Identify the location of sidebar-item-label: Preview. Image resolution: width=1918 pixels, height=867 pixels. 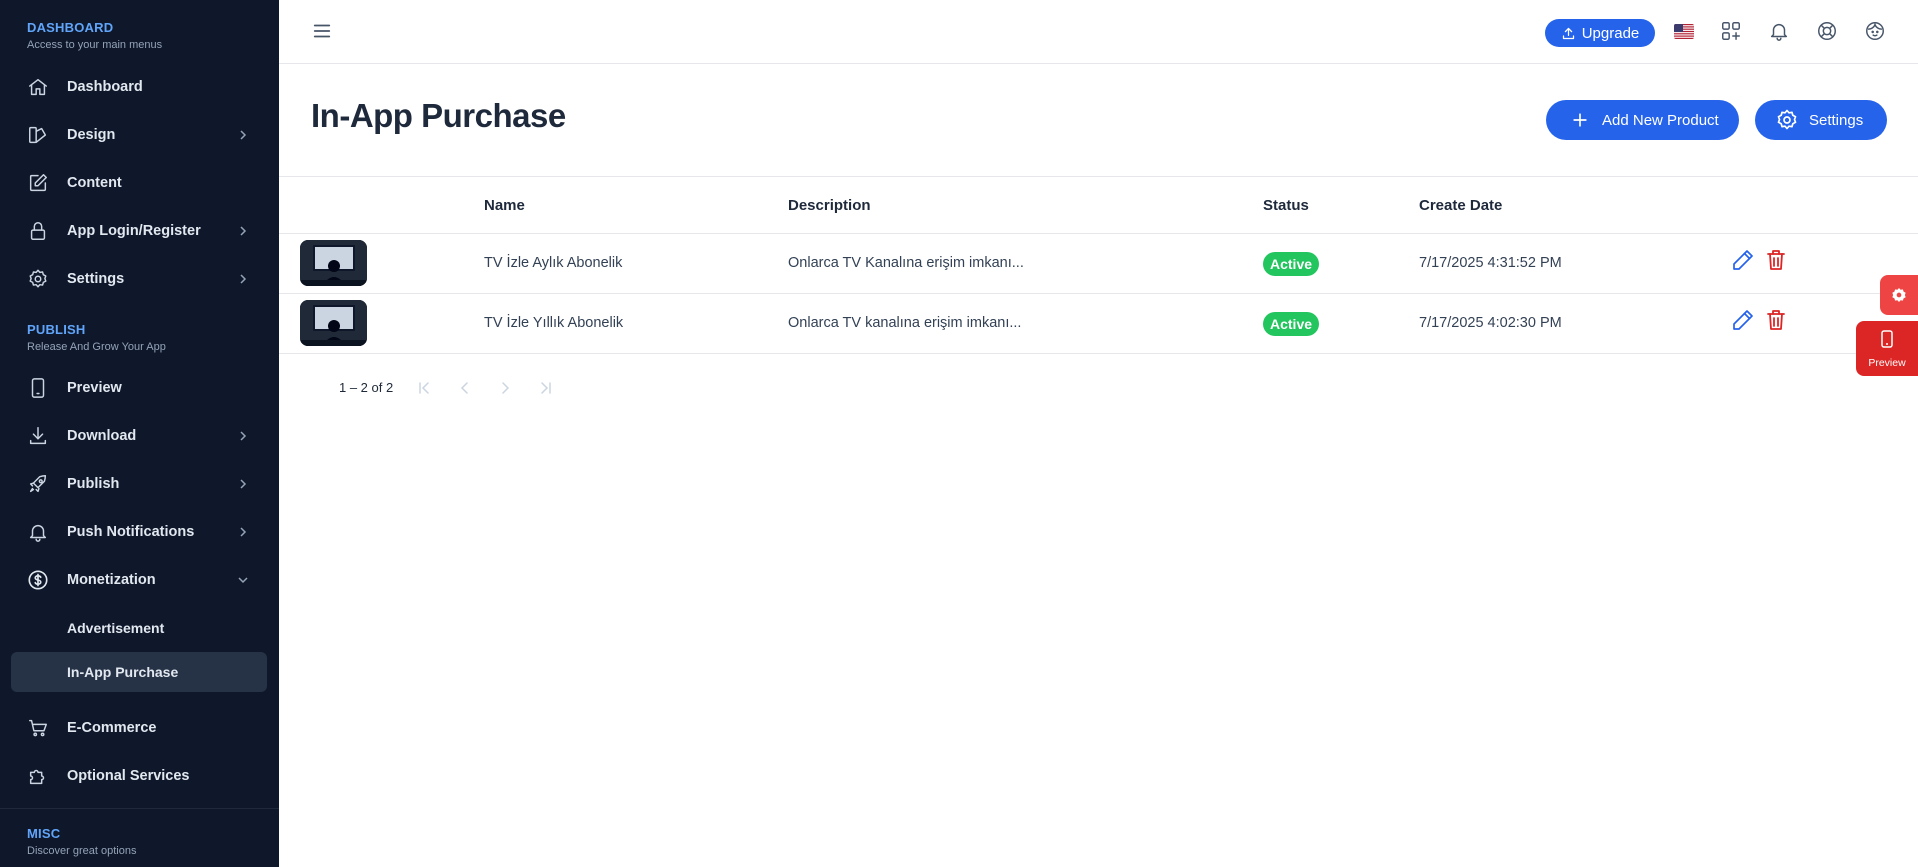
(94, 388).